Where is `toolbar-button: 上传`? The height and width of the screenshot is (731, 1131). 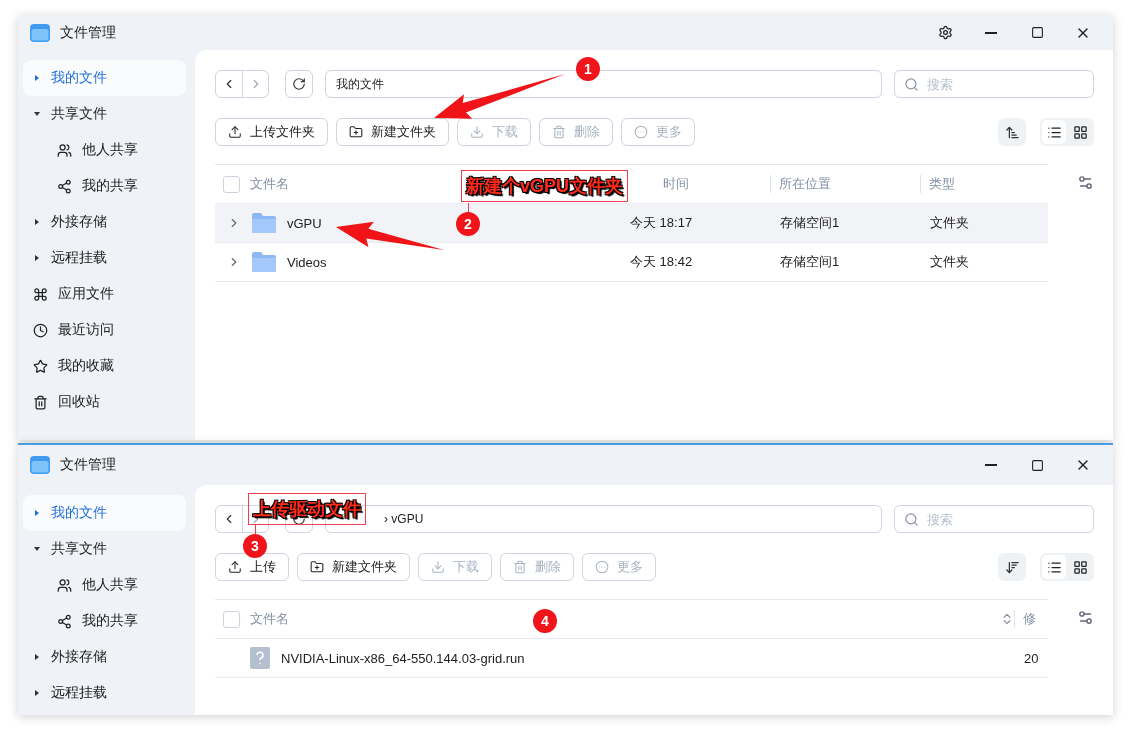 toolbar-button: 上传 is located at coordinates (252, 567).